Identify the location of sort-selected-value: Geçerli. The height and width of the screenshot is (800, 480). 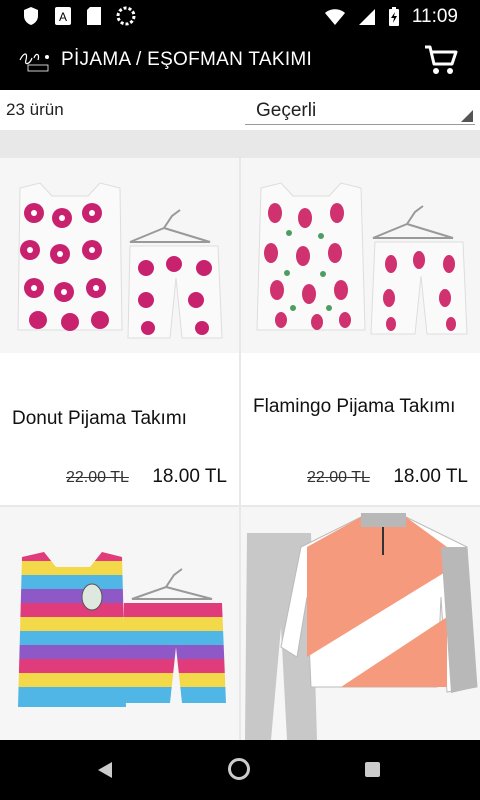
(286, 110).